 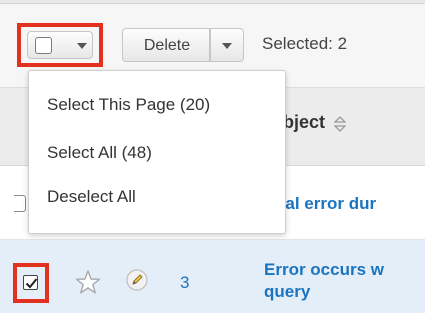 I want to click on delete-button-label: Delete, so click(x=167, y=45).